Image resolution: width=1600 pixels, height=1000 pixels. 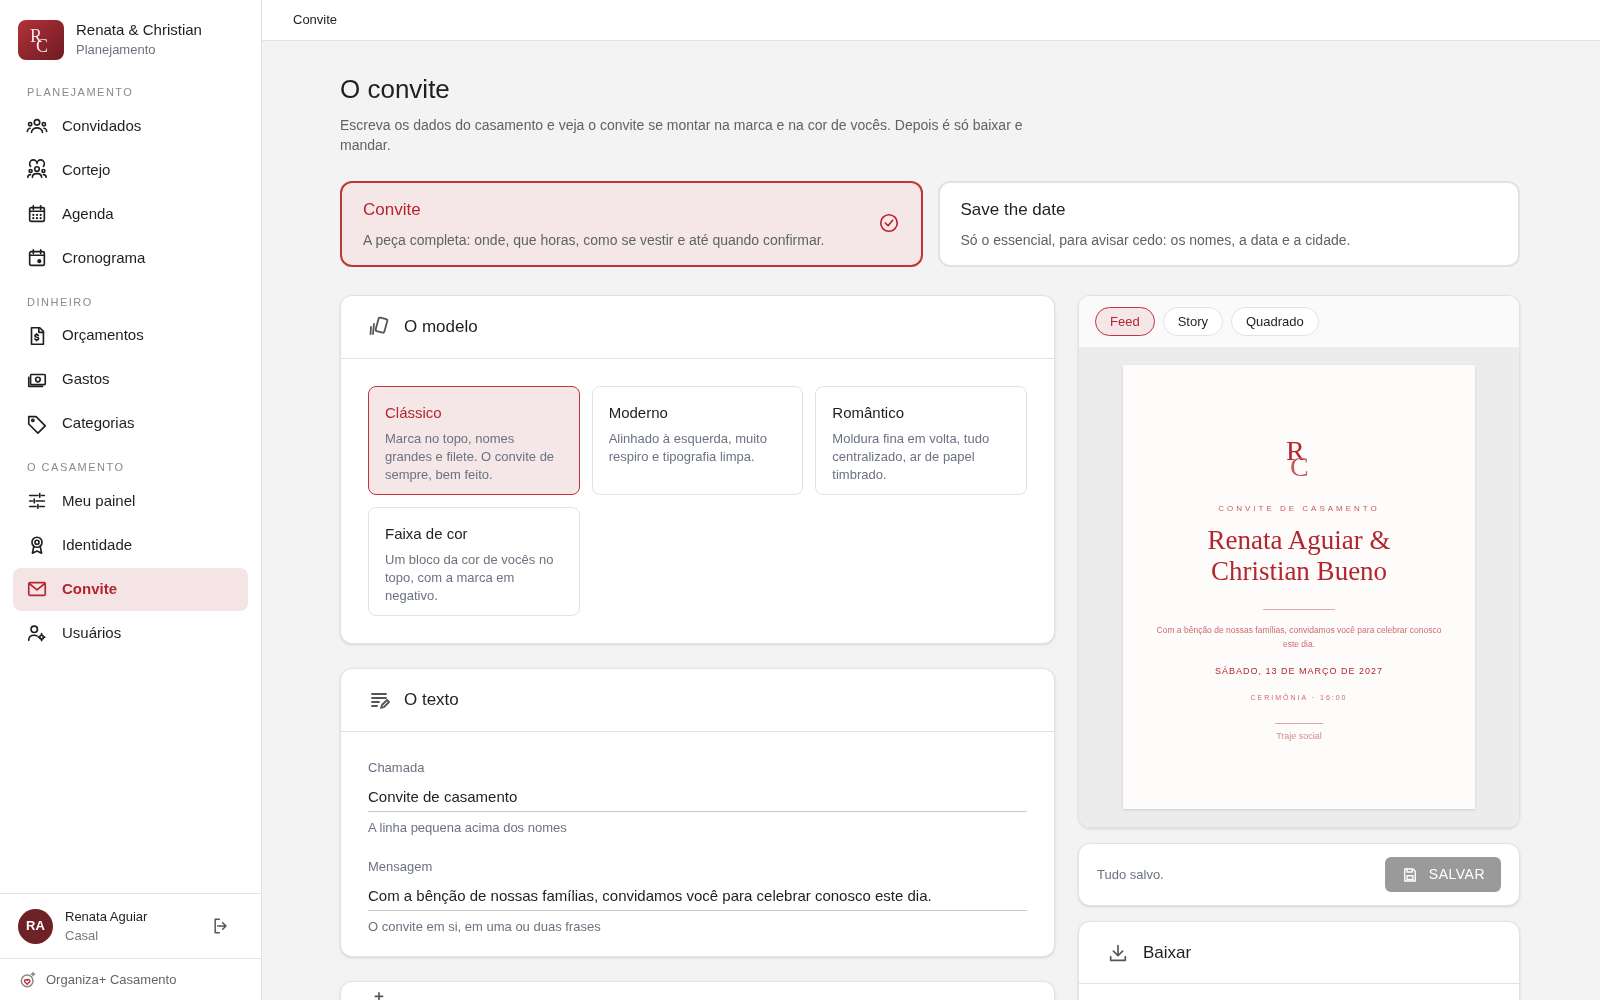 What do you see at coordinates (1192, 321) in the screenshot?
I see `format-tab: Story` at bounding box center [1192, 321].